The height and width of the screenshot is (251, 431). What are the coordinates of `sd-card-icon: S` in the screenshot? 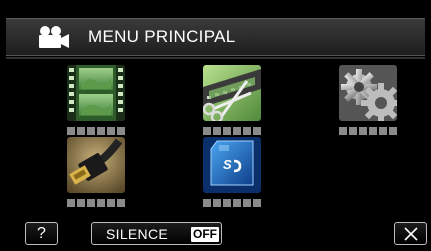 It's located at (232, 165).